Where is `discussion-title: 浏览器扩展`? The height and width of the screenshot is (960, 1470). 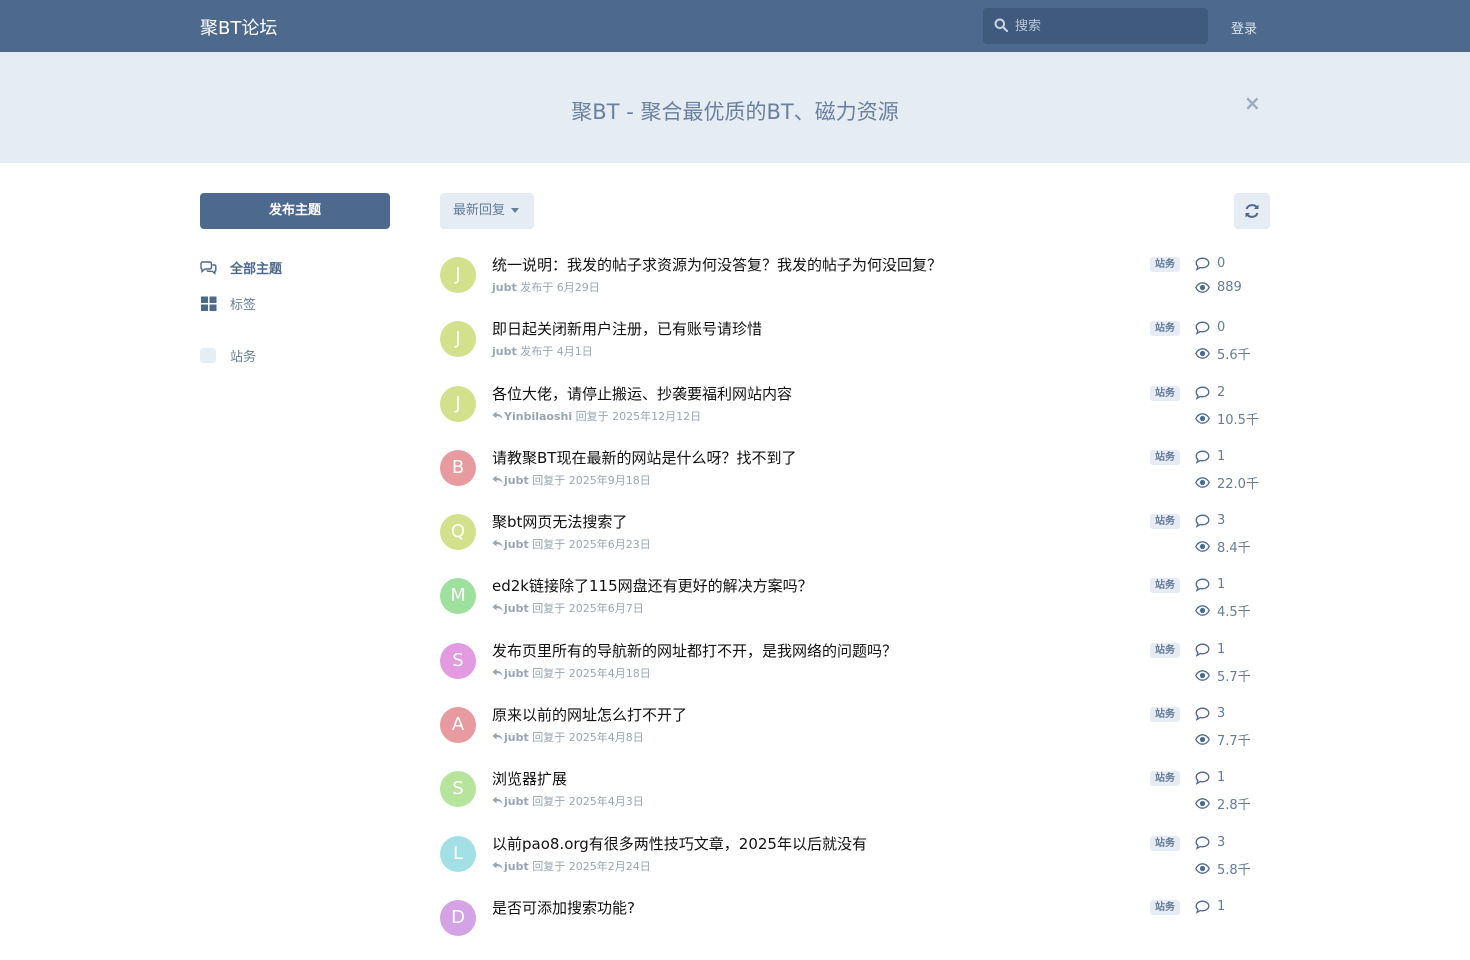
discussion-title: 浏览器扩展 is located at coordinates (529, 778).